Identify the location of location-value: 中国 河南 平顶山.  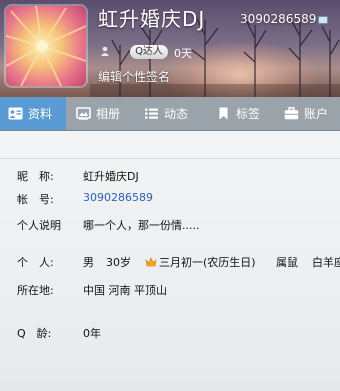
(125, 290).